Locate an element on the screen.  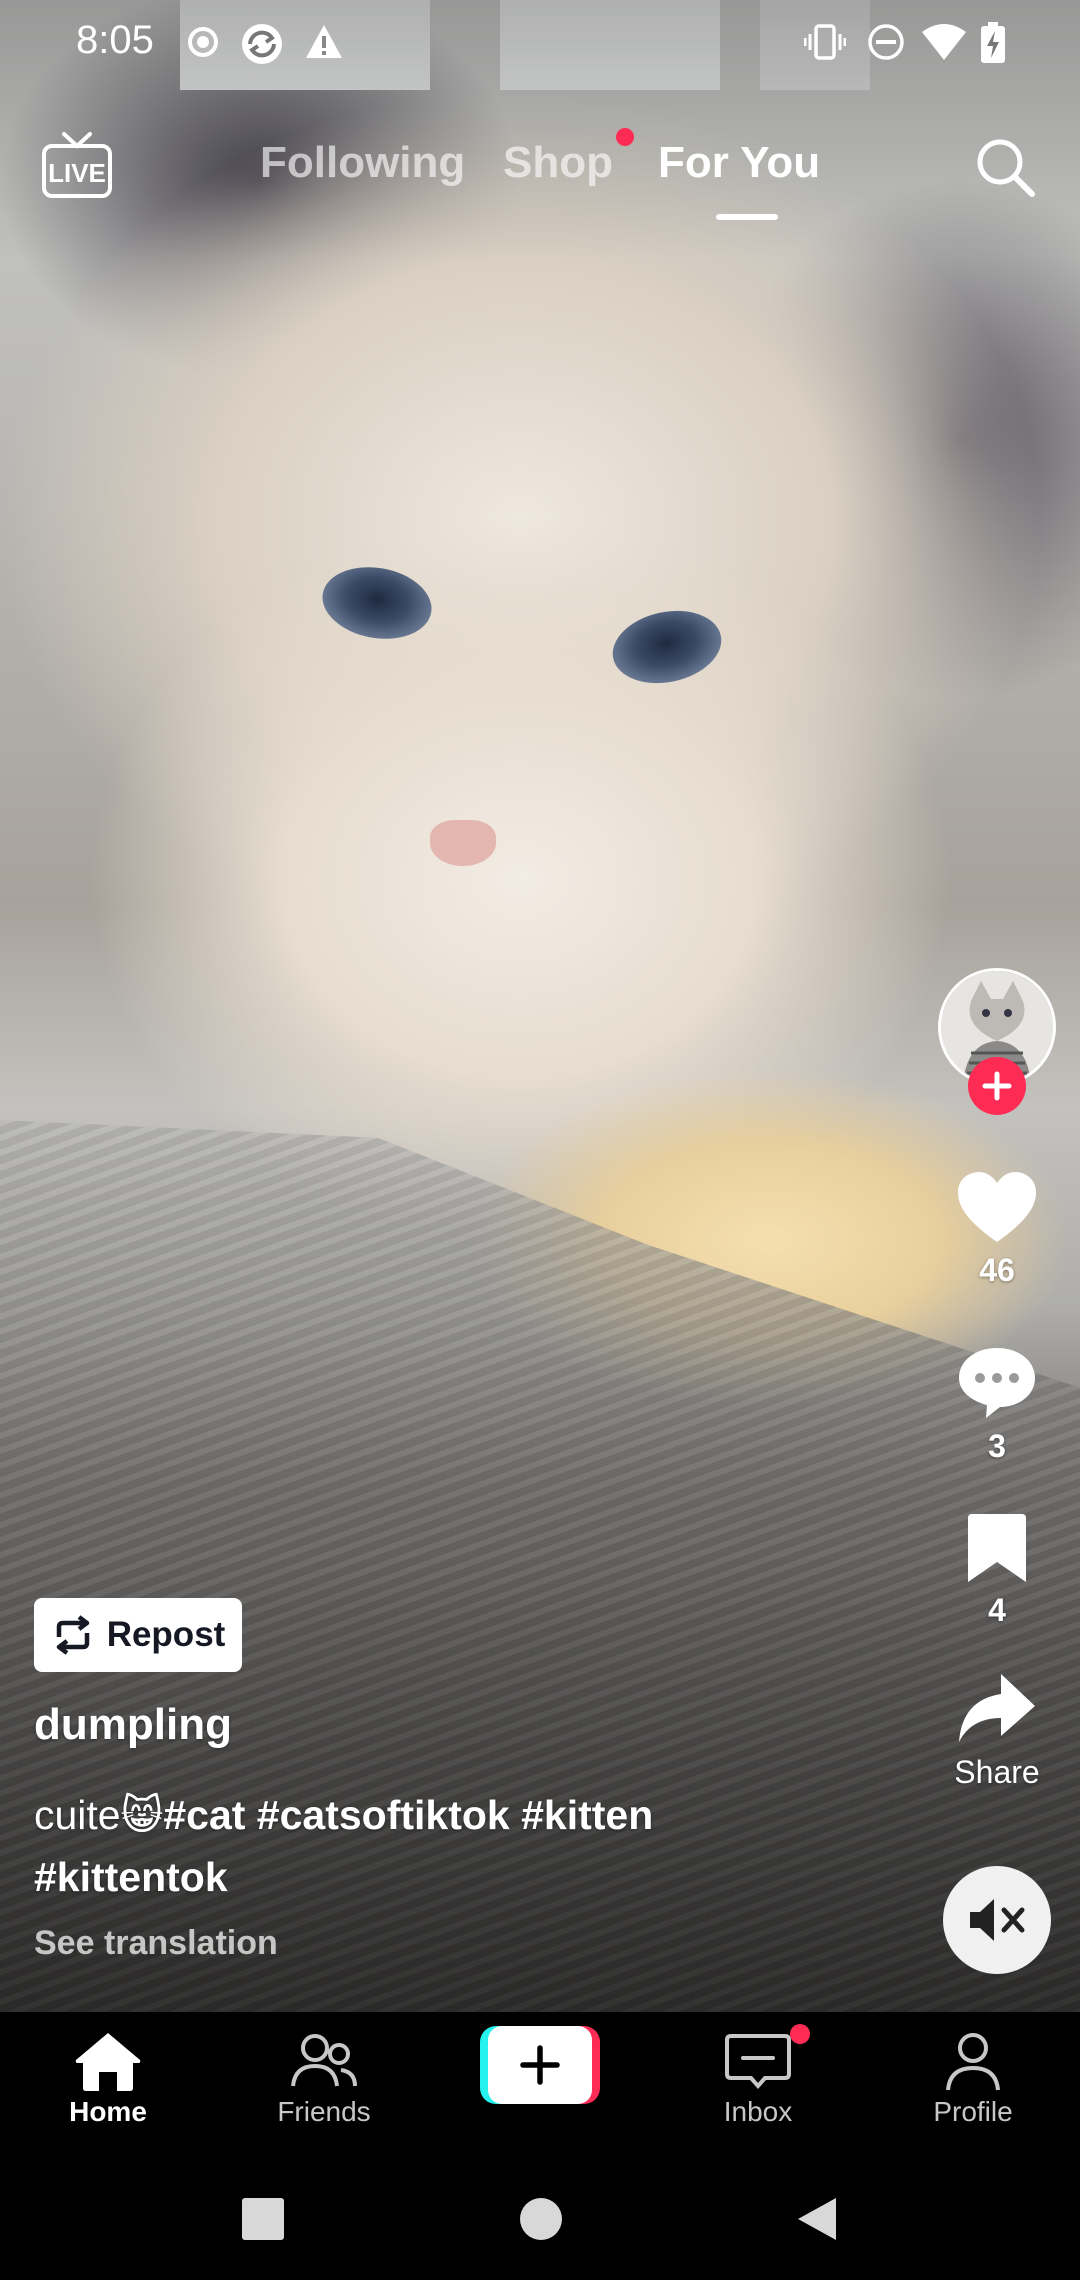
status-time: 8:05 is located at coordinates (115, 40).